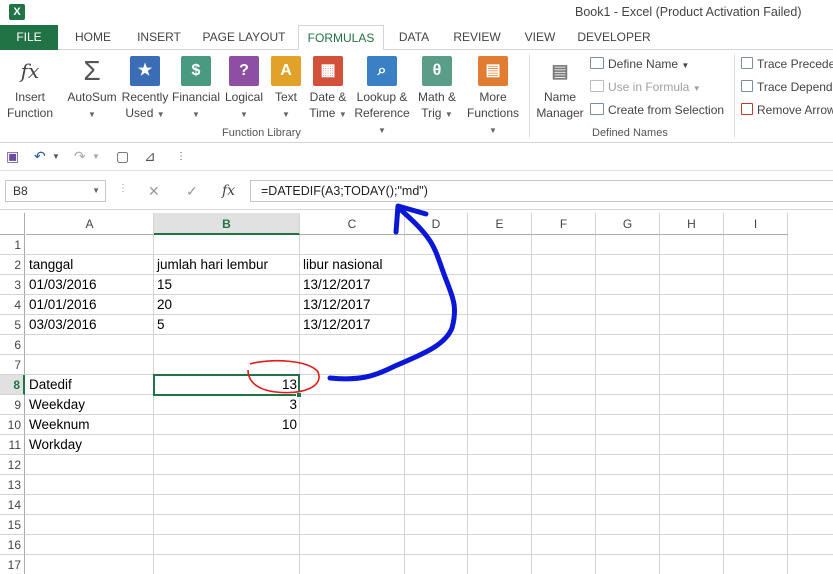 The image size is (833, 574). I want to click on row-header-6: 6, so click(12, 345).